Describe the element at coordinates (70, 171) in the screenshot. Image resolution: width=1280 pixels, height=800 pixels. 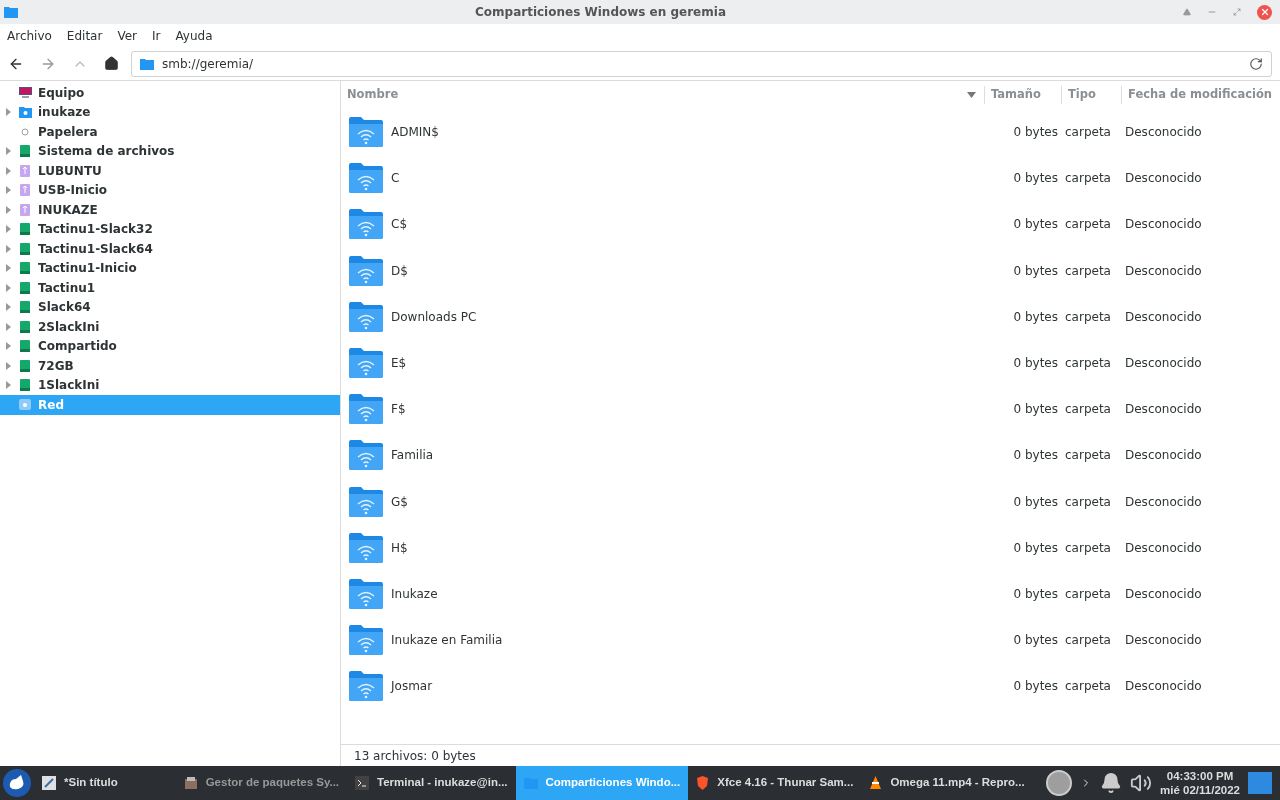
I see `sidebar-label: LUBUNTU` at that location.